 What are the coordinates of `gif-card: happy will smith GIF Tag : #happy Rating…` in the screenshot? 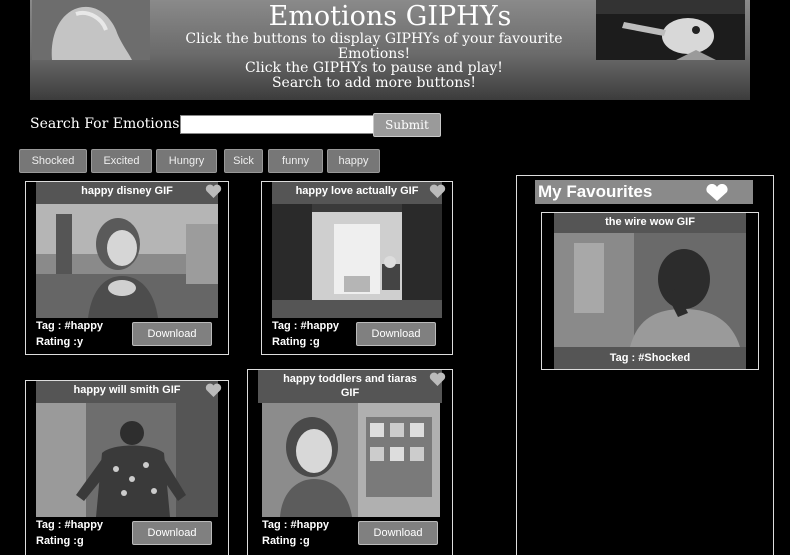 It's located at (127, 467).